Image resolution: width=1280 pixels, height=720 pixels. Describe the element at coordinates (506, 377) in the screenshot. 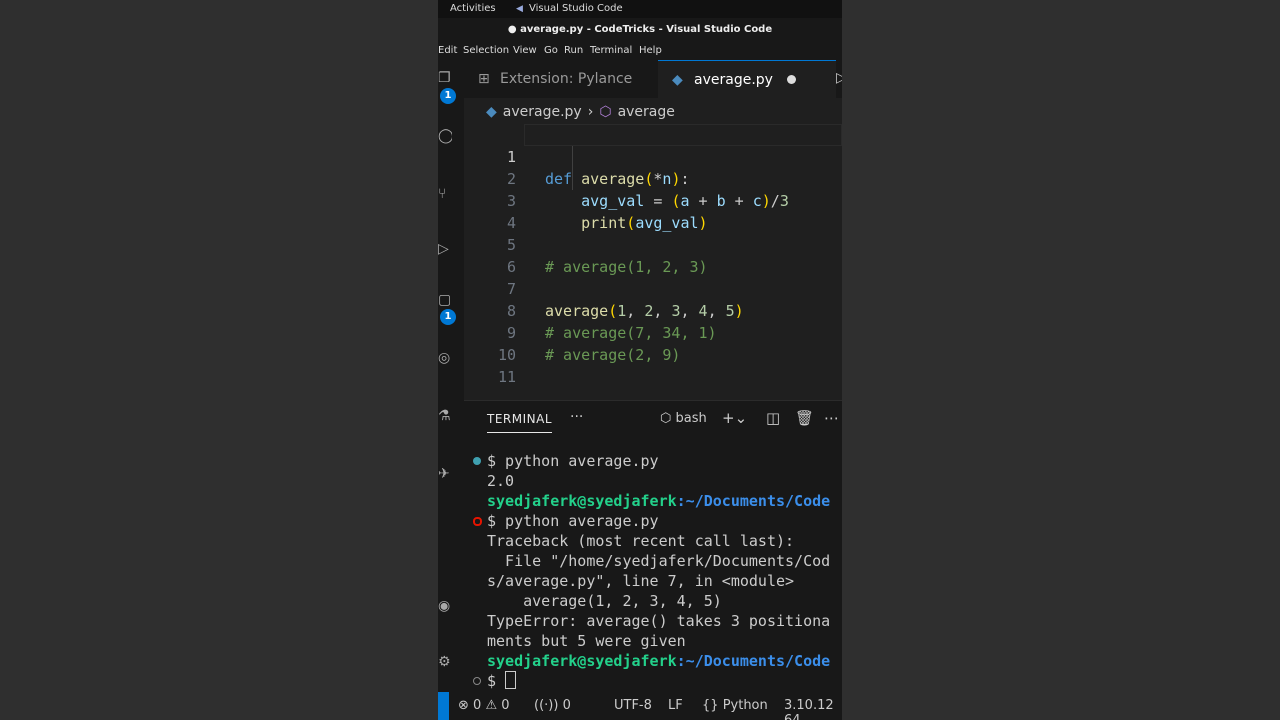

I see `line-number: 11` at that location.